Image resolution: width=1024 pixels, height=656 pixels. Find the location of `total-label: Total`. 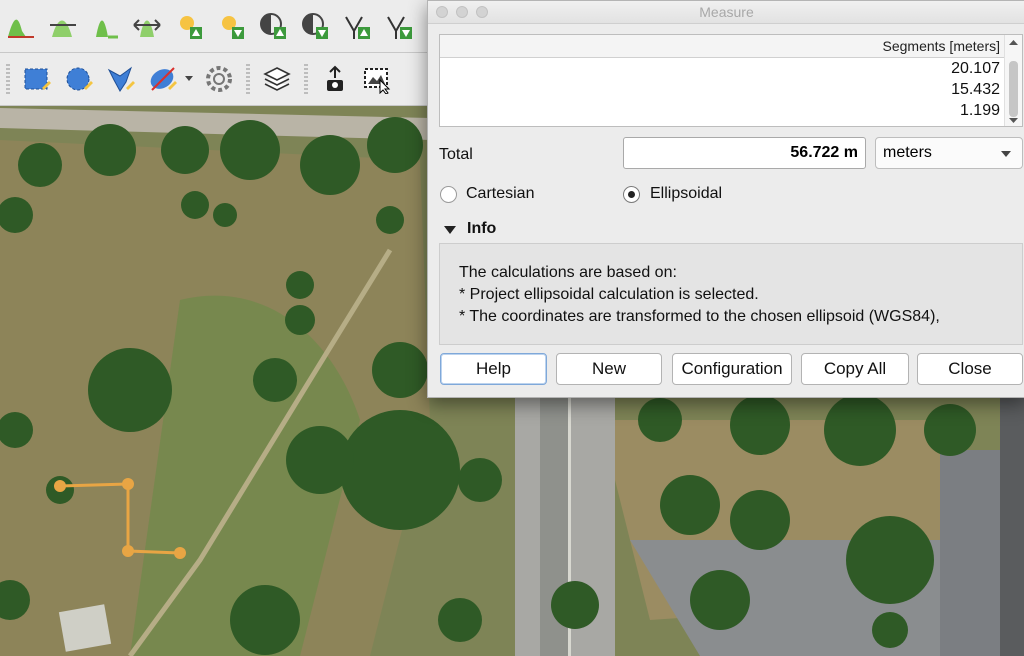

total-label: Total is located at coordinates (456, 154).